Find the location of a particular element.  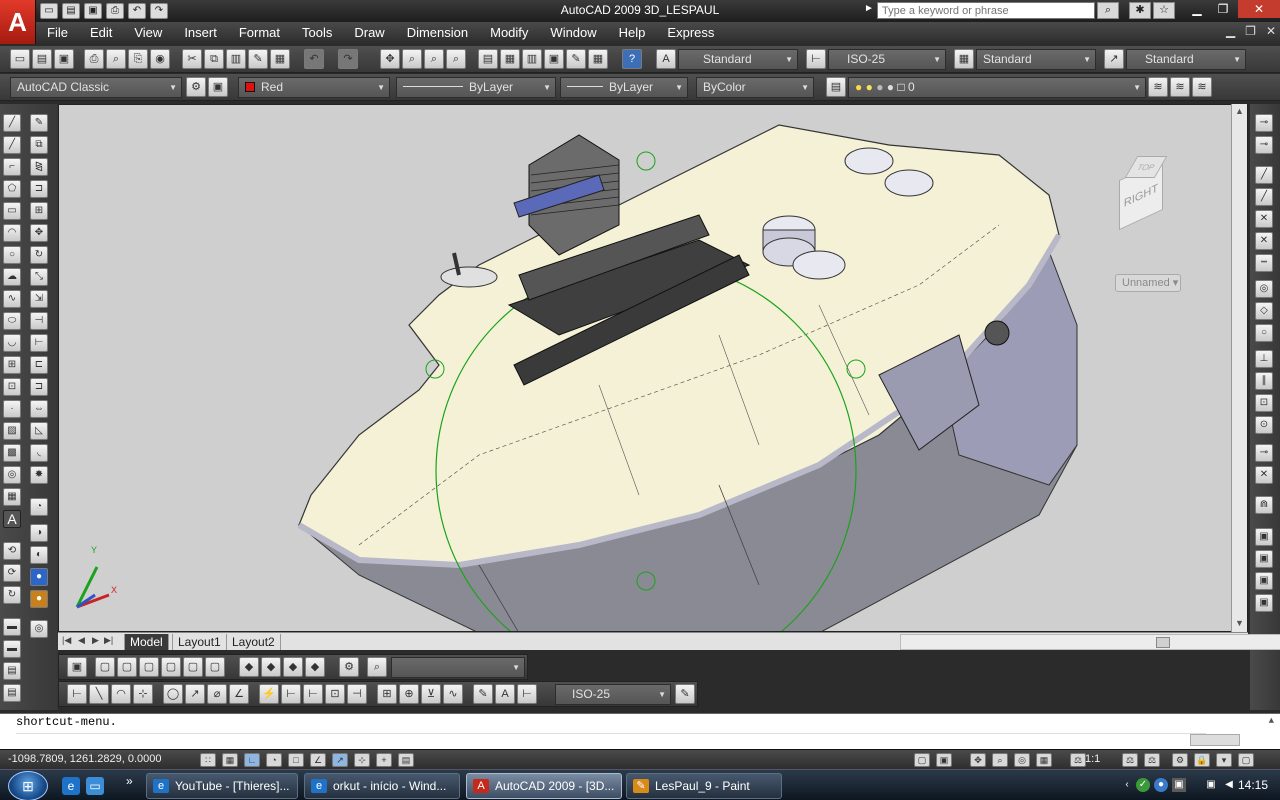

steeringwheel-icon: ◎ is located at coordinates (1022, 760).